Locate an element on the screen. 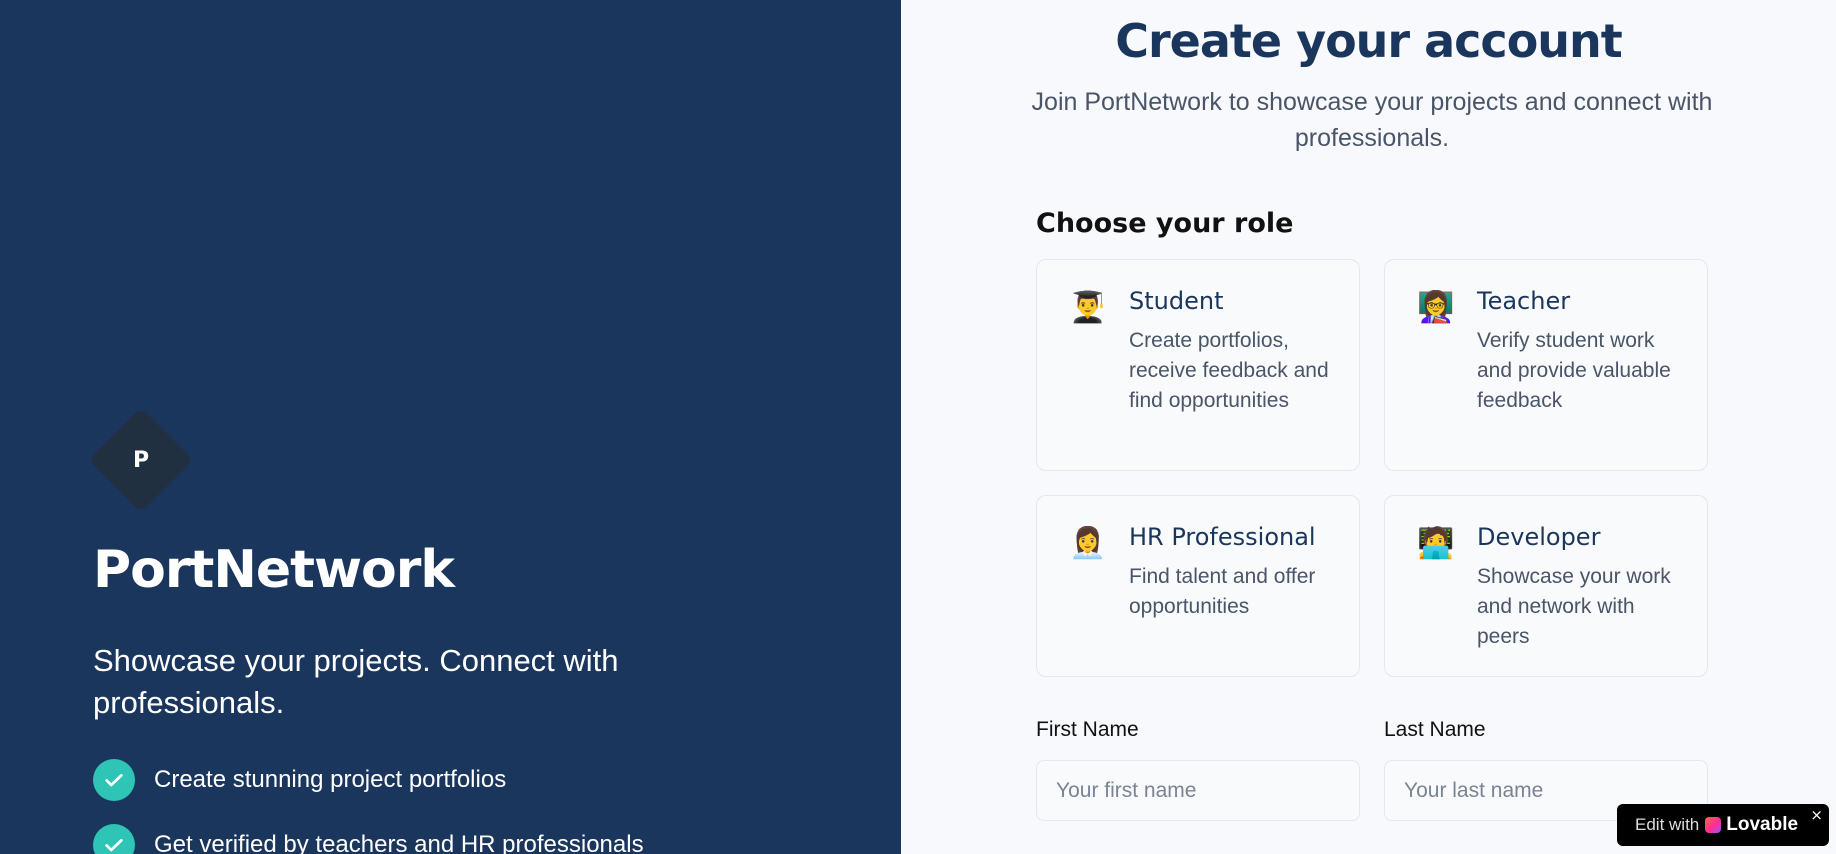 Image resolution: width=1836 pixels, height=854 pixels. hr-professional-emoji-icon: 👩‍💼 is located at coordinates (1088, 543).